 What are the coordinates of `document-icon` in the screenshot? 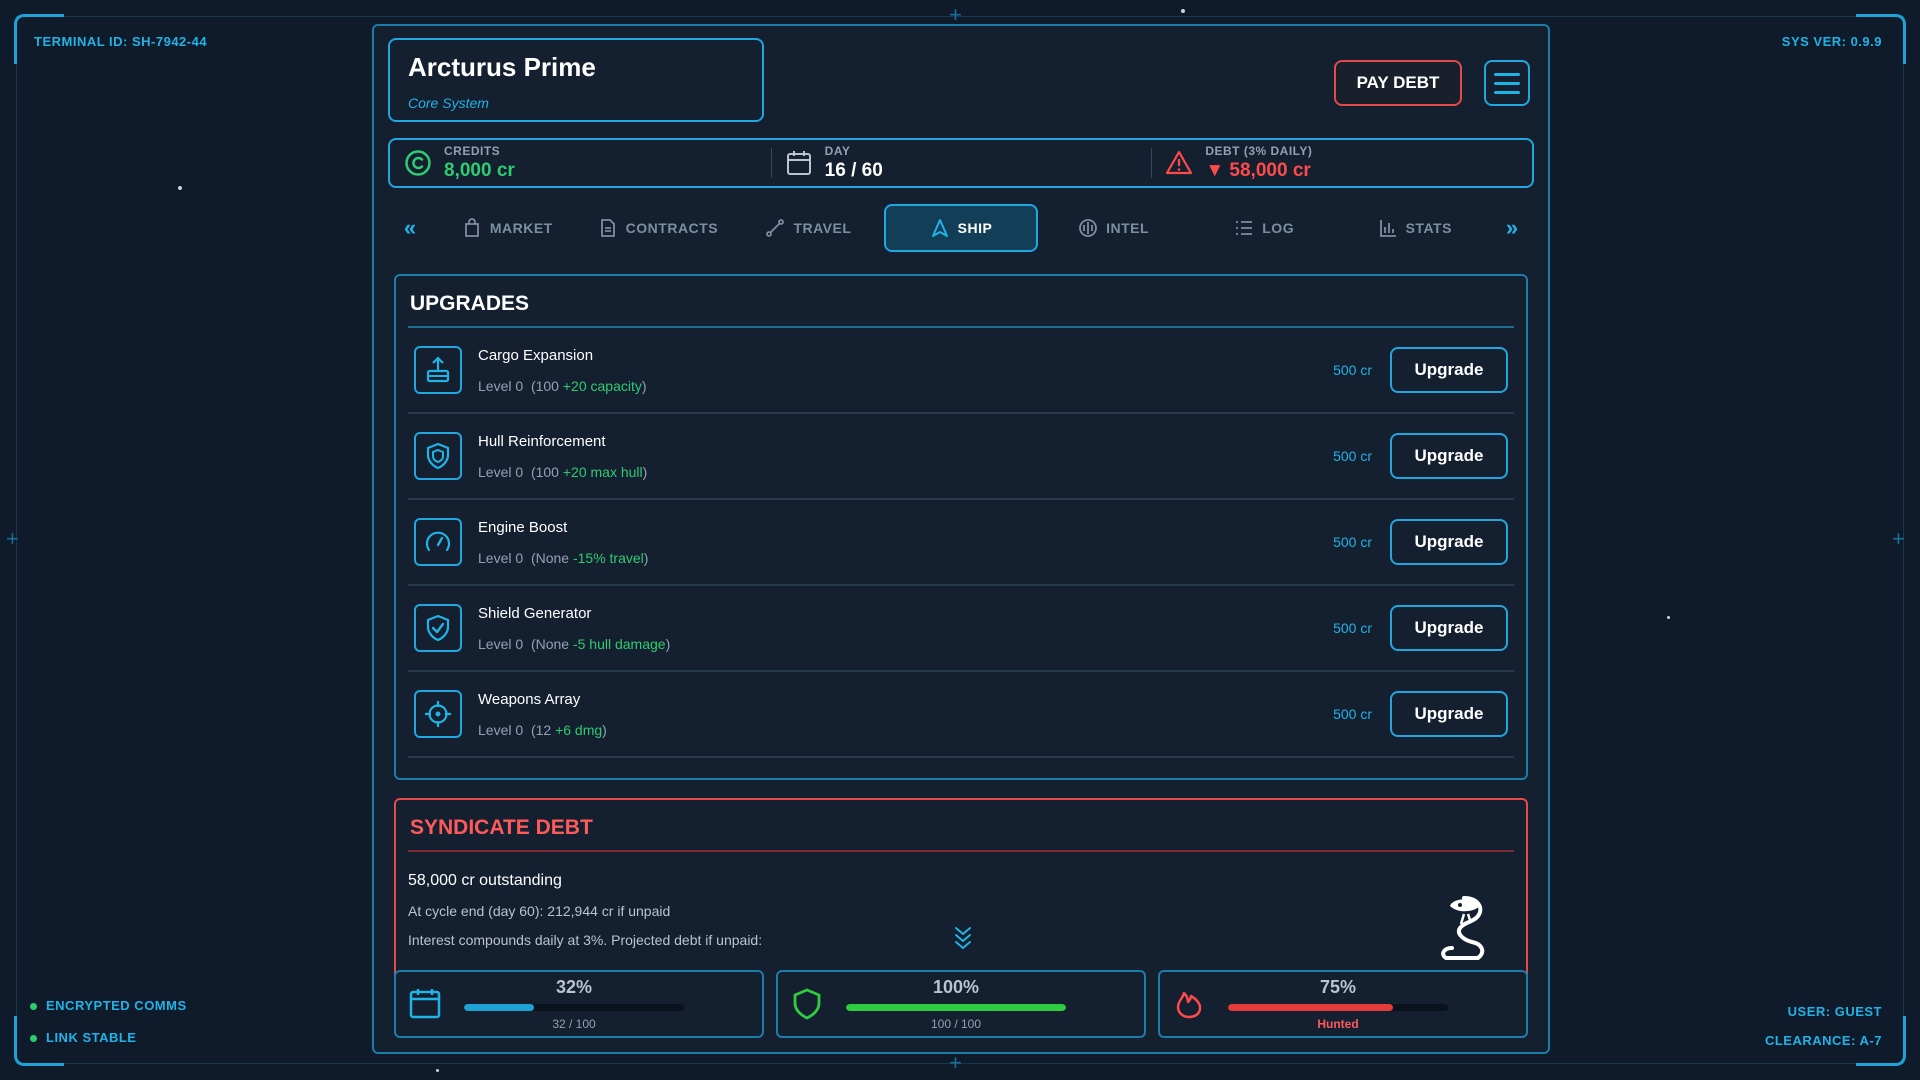 It's located at (607, 228).